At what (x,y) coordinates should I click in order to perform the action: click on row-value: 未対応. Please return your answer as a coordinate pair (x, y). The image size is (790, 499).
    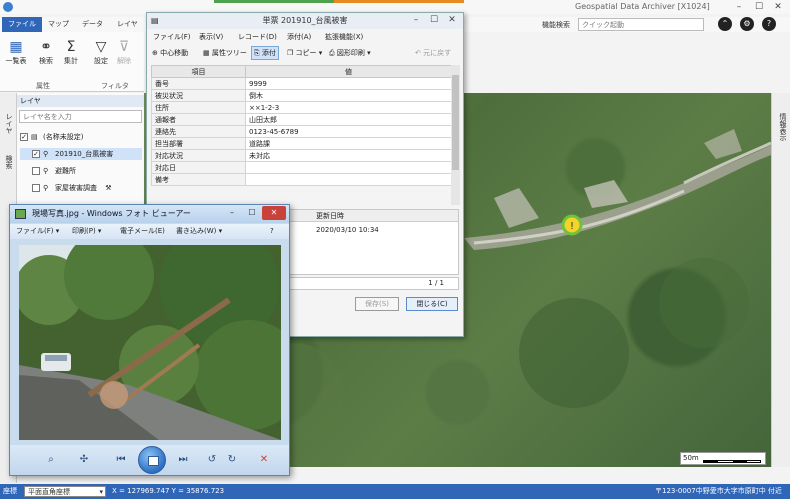
    Looking at the image, I should click on (348, 155).